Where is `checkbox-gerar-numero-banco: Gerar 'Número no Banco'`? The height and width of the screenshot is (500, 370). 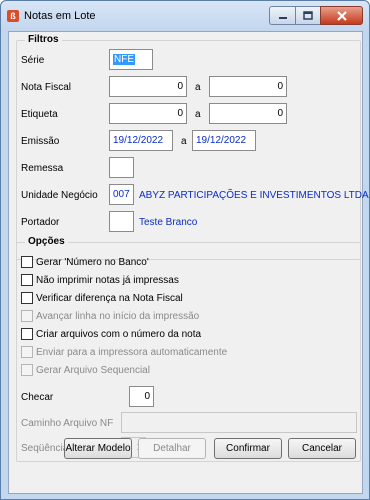
checkbox-gerar-numero-banco: Gerar 'Número no Banco' is located at coordinates (85, 262).